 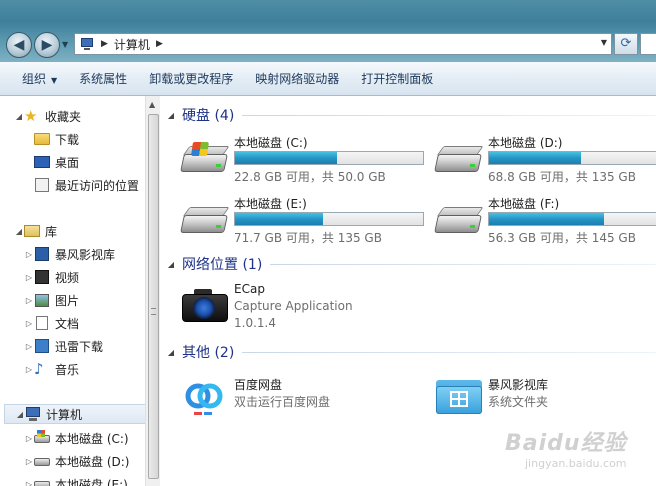 What do you see at coordinates (97, 185) in the screenshot?
I see `nav-recent-label: 最近访问的位置` at bounding box center [97, 185].